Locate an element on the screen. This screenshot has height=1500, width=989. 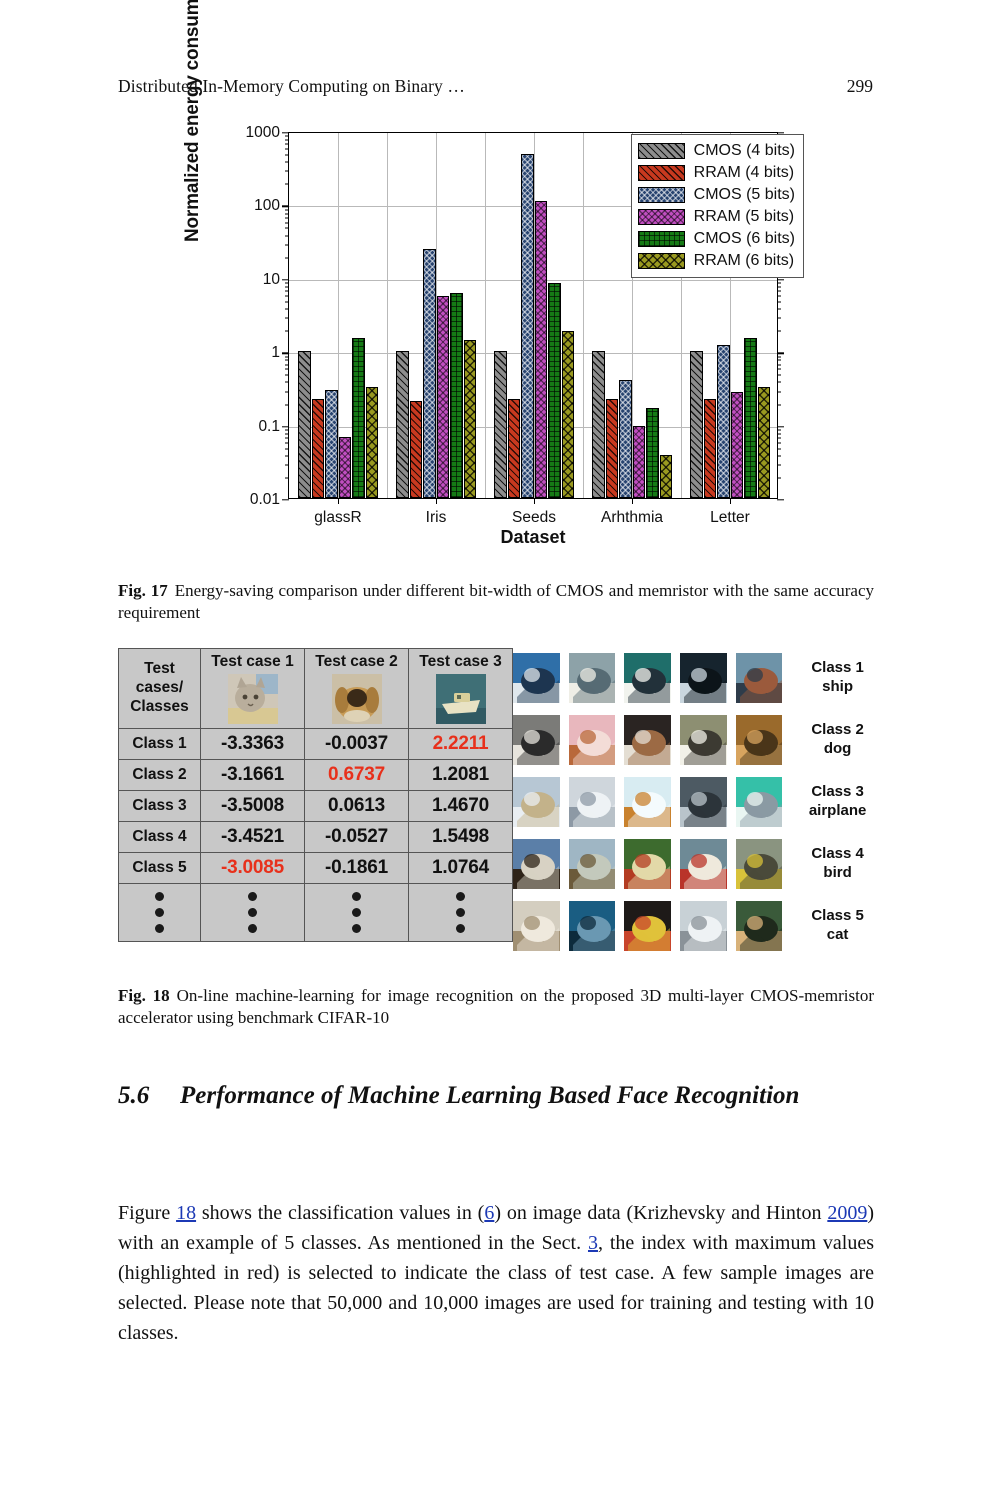
body-text-1: Figure is located at coordinates (147, 1213).